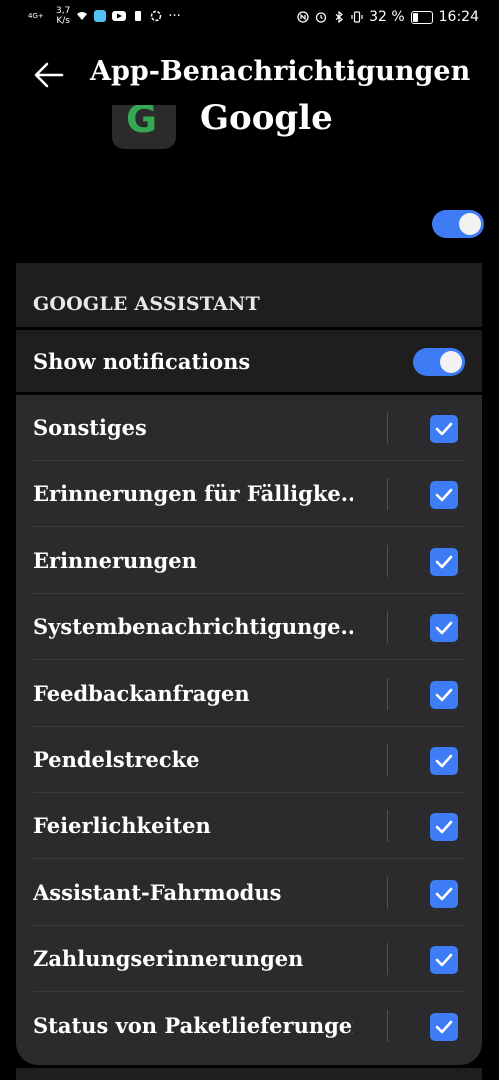  I want to click on status-bar: 4G+ 3,7 K/s ··· 32 % 16:24, so click(249, 18).